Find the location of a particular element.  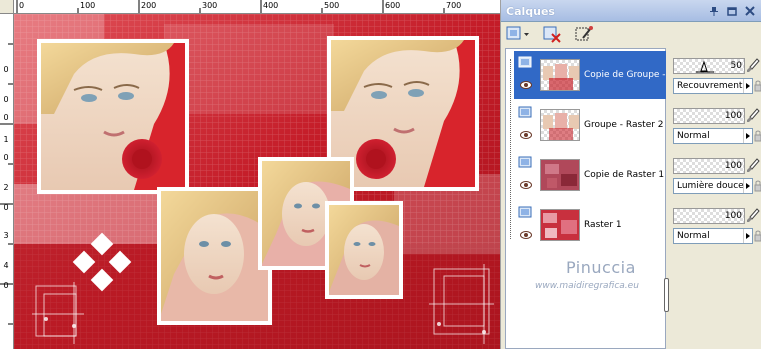

horizontal-ruler: 0 100 200 300 400 500 600 700 is located at coordinates (257, 7).